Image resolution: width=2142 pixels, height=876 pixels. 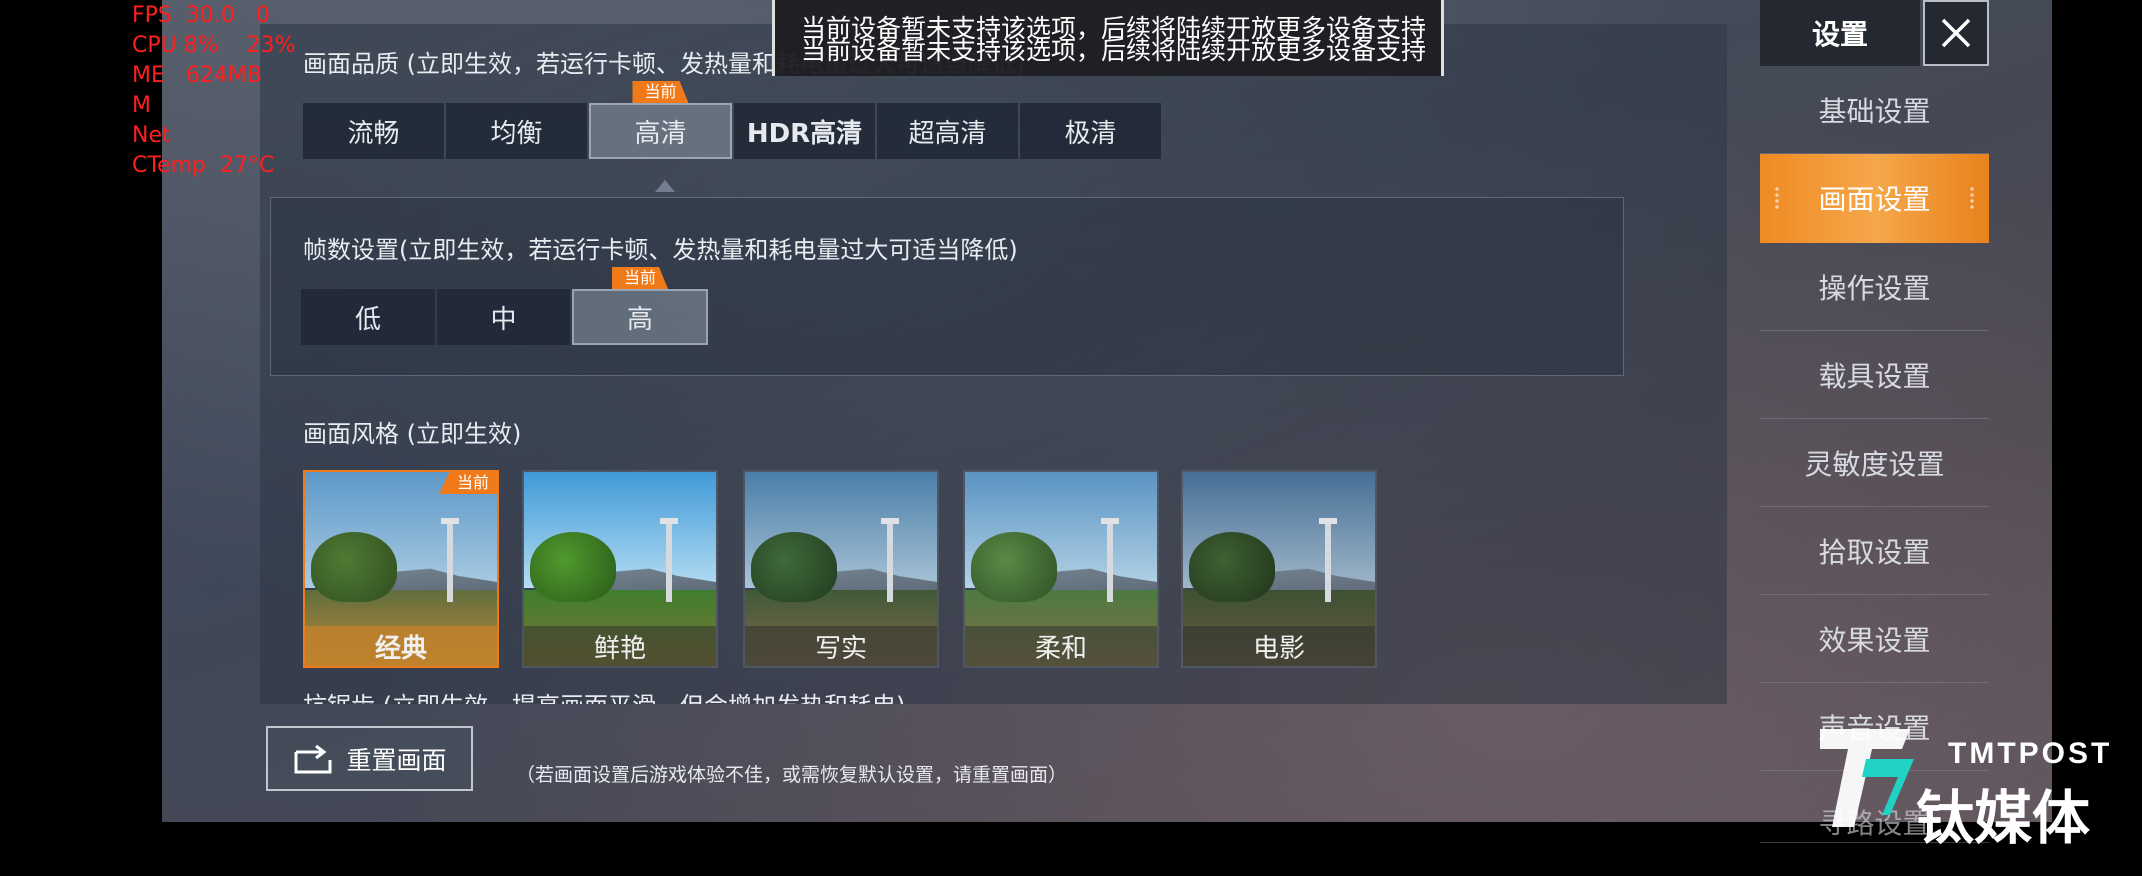 What do you see at coordinates (2003, 818) in the screenshot?
I see `watermark-name: 钛媒体` at bounding box center [2003, 818].